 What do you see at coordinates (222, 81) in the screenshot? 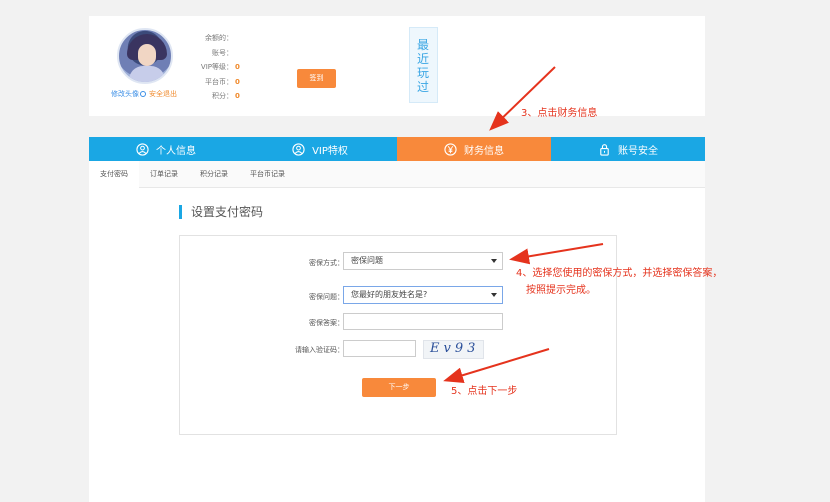
I see `info-row-platform-coins: 平台币： 0` at bounding box center [222, 81].